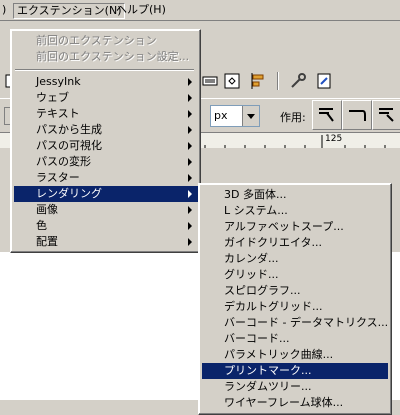  I want to click on transform-stroke-button, so click(327, 115).